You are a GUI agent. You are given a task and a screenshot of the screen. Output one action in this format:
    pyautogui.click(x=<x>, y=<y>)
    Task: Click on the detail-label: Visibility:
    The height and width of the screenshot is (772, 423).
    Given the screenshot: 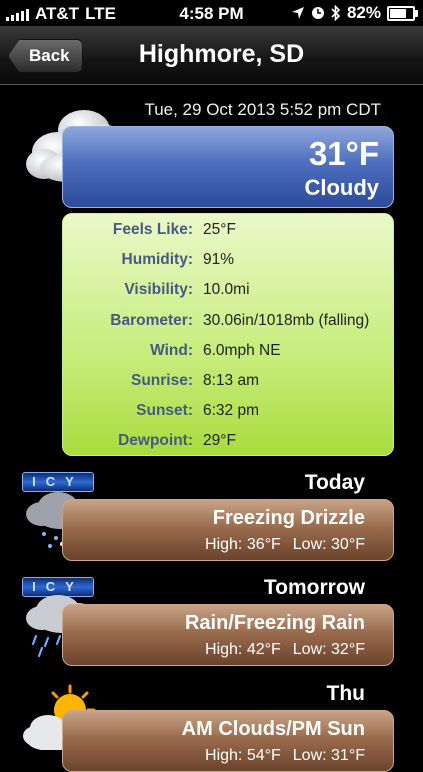 What is the action you would take?
    pyautogui.click(x=158, y=289)
    